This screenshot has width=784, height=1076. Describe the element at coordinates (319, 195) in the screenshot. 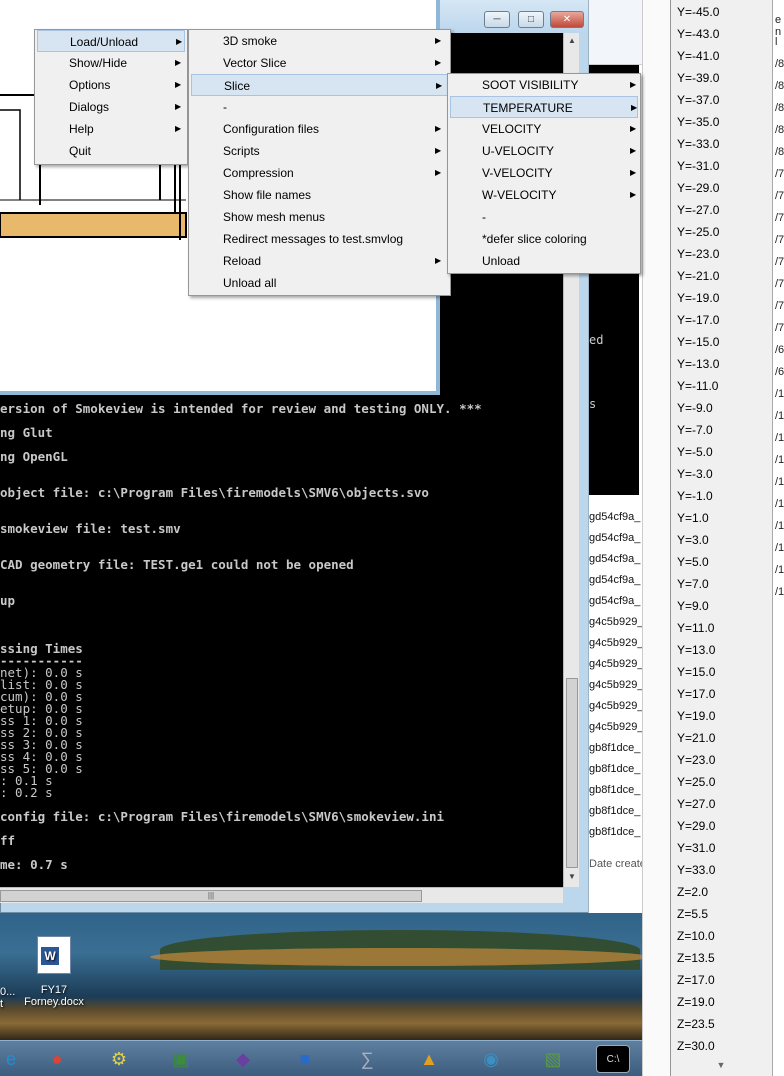

I see `menu-item: Show file names` at that location.